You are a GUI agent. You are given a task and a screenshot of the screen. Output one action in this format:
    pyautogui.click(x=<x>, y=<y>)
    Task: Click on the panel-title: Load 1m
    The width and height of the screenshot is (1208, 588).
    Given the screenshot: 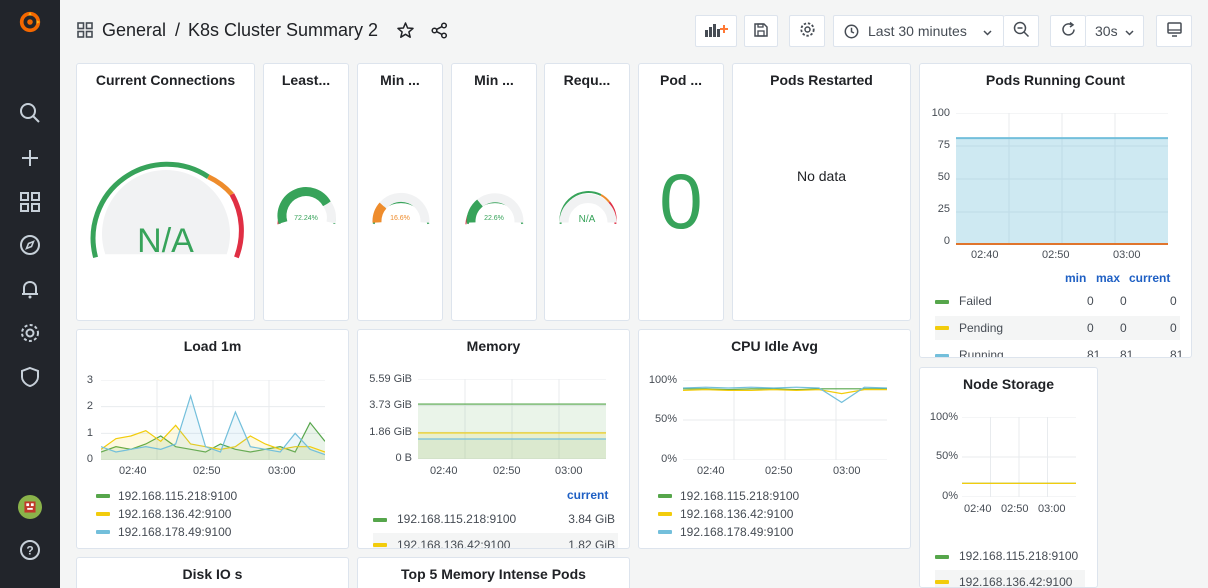 What is the action you would take?
    pyautogui.click(x=212, y=346)
    